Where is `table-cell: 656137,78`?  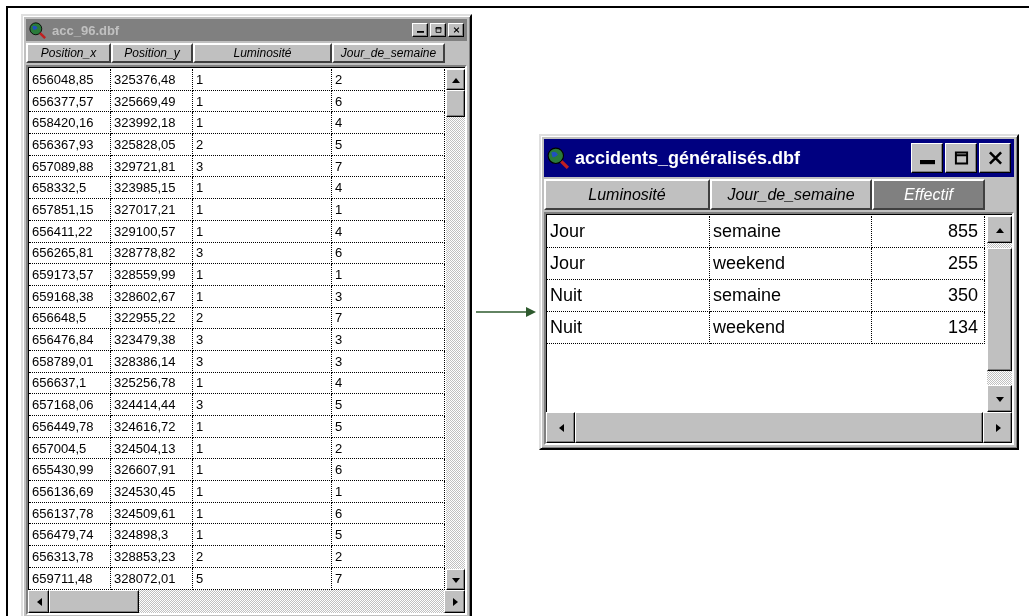 table-cell: 656137,78 is located at coordinates (70, 513).